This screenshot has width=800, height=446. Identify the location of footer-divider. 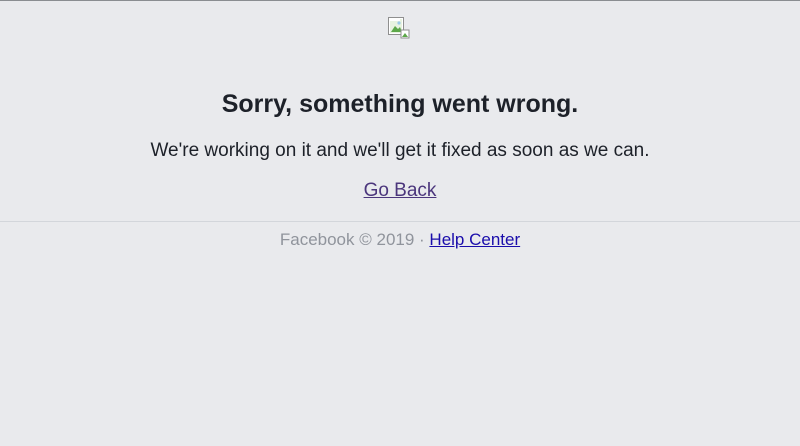
(400, 221).